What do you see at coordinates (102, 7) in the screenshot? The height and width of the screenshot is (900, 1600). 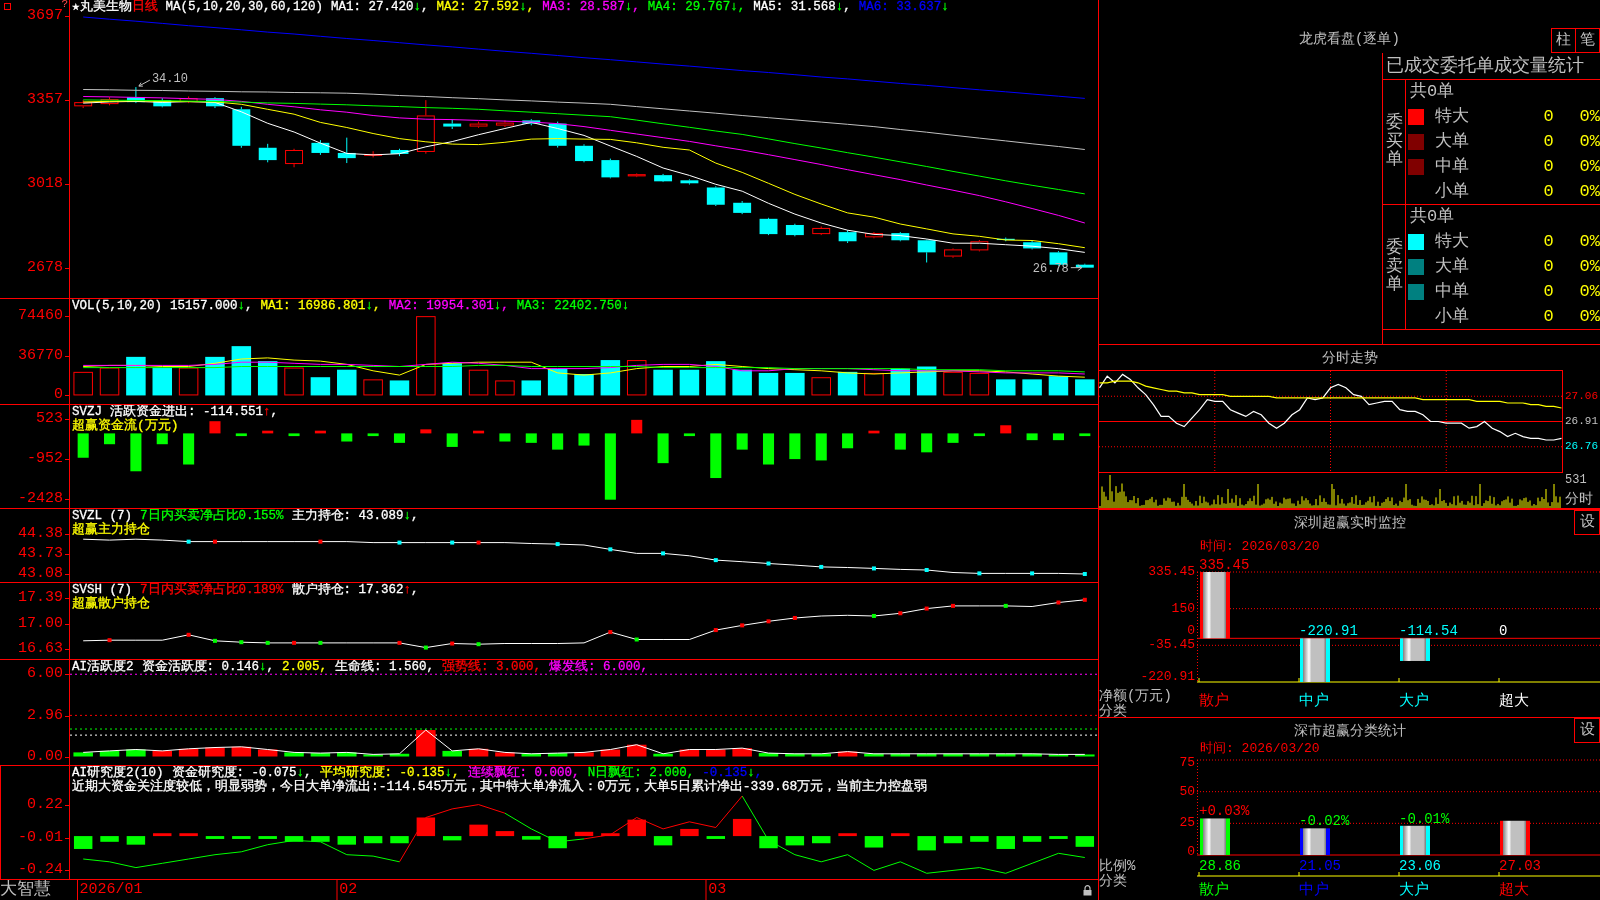 I see `legend-item: ★丸美生物` at bounding box center [102, 7].